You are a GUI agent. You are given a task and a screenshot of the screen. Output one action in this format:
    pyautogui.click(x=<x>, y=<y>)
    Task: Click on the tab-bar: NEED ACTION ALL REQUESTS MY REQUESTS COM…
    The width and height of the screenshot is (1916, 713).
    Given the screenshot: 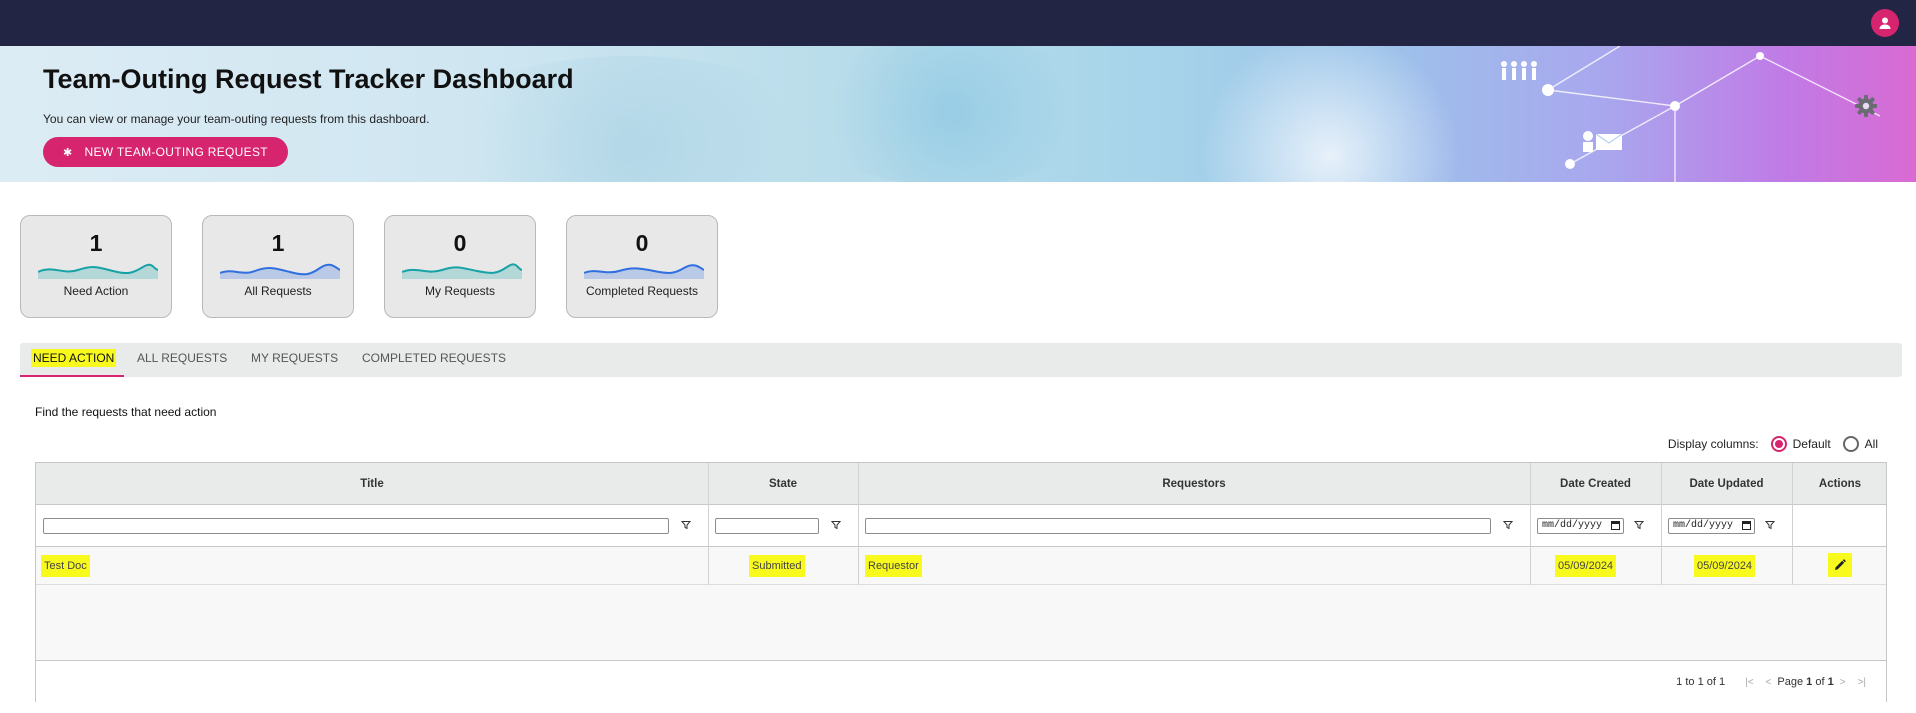 What is the action you would take?
    pyautogui.click(x=961, y=360)
    